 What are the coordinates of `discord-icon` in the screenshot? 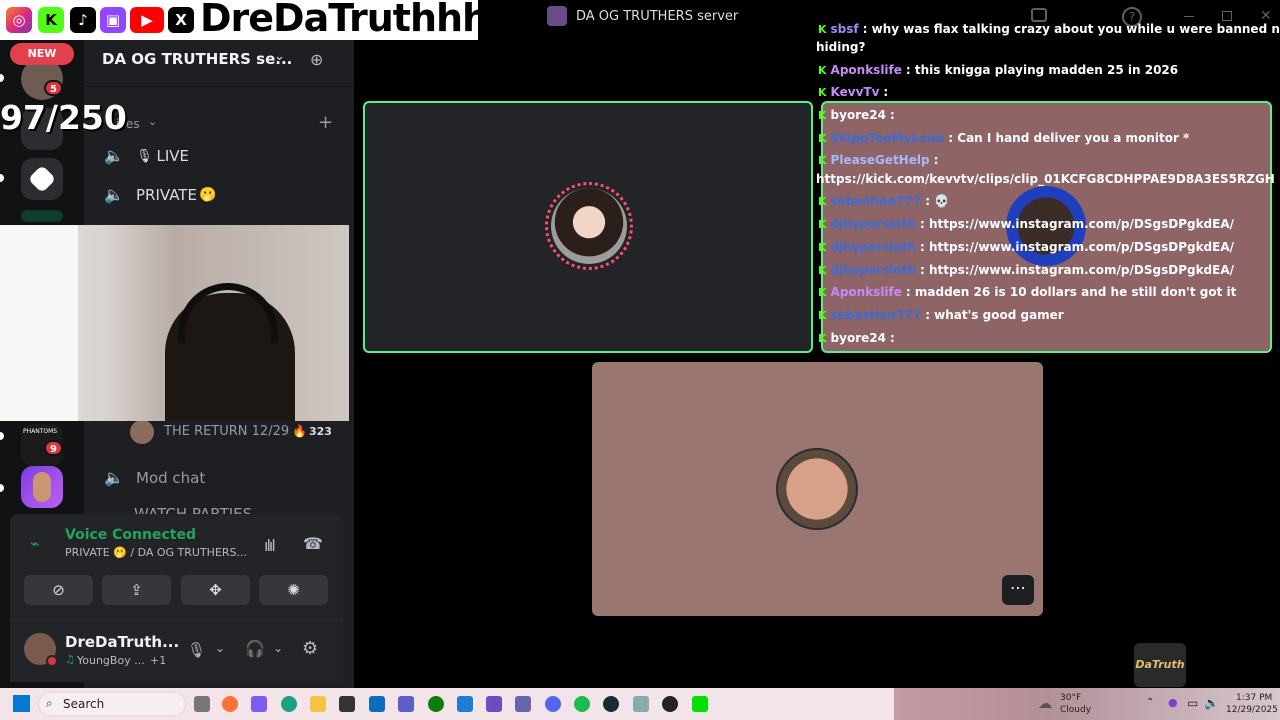 It's located at (553, 704).